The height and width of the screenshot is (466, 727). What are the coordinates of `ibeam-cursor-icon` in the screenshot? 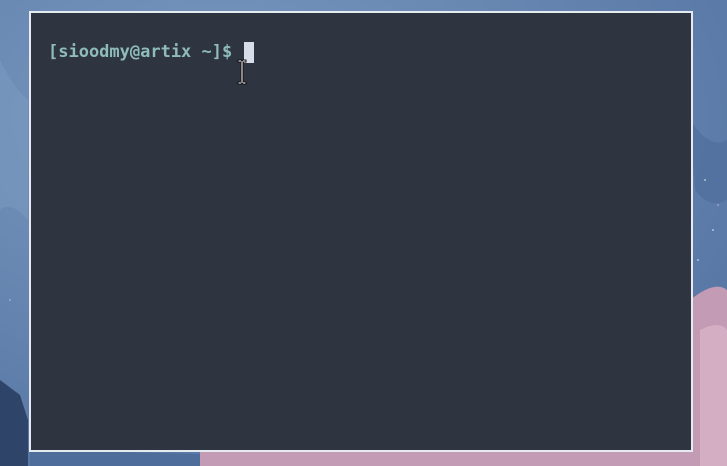 It's located at (242, 72).